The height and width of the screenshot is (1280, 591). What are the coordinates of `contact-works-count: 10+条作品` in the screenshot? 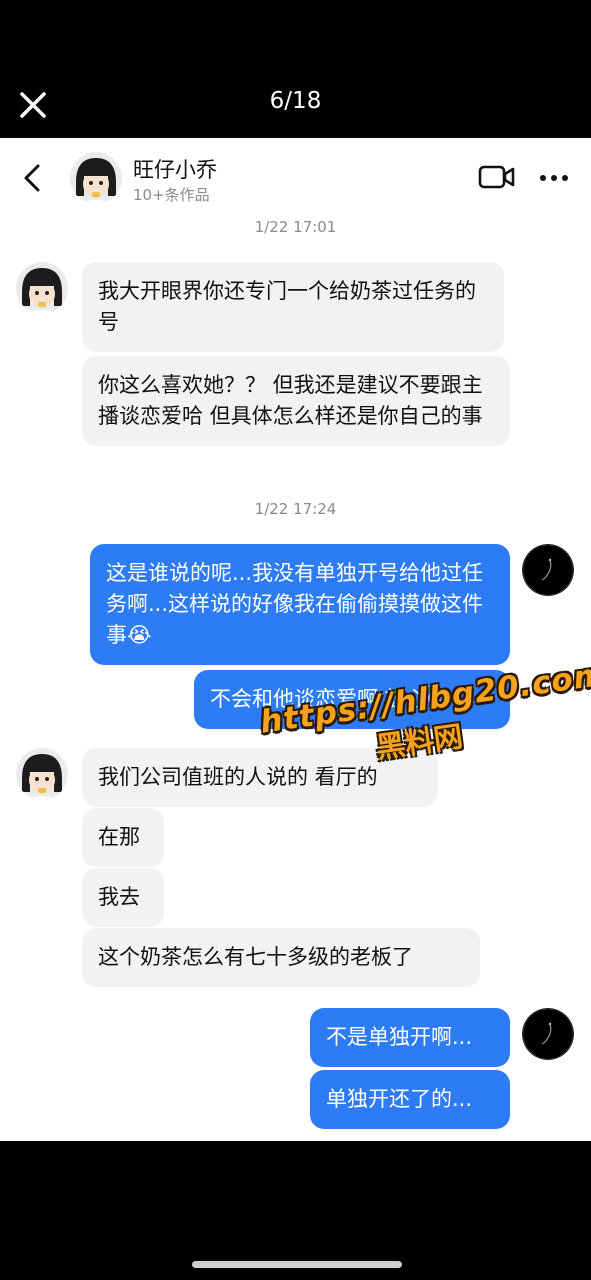 It's located at (171, 195).